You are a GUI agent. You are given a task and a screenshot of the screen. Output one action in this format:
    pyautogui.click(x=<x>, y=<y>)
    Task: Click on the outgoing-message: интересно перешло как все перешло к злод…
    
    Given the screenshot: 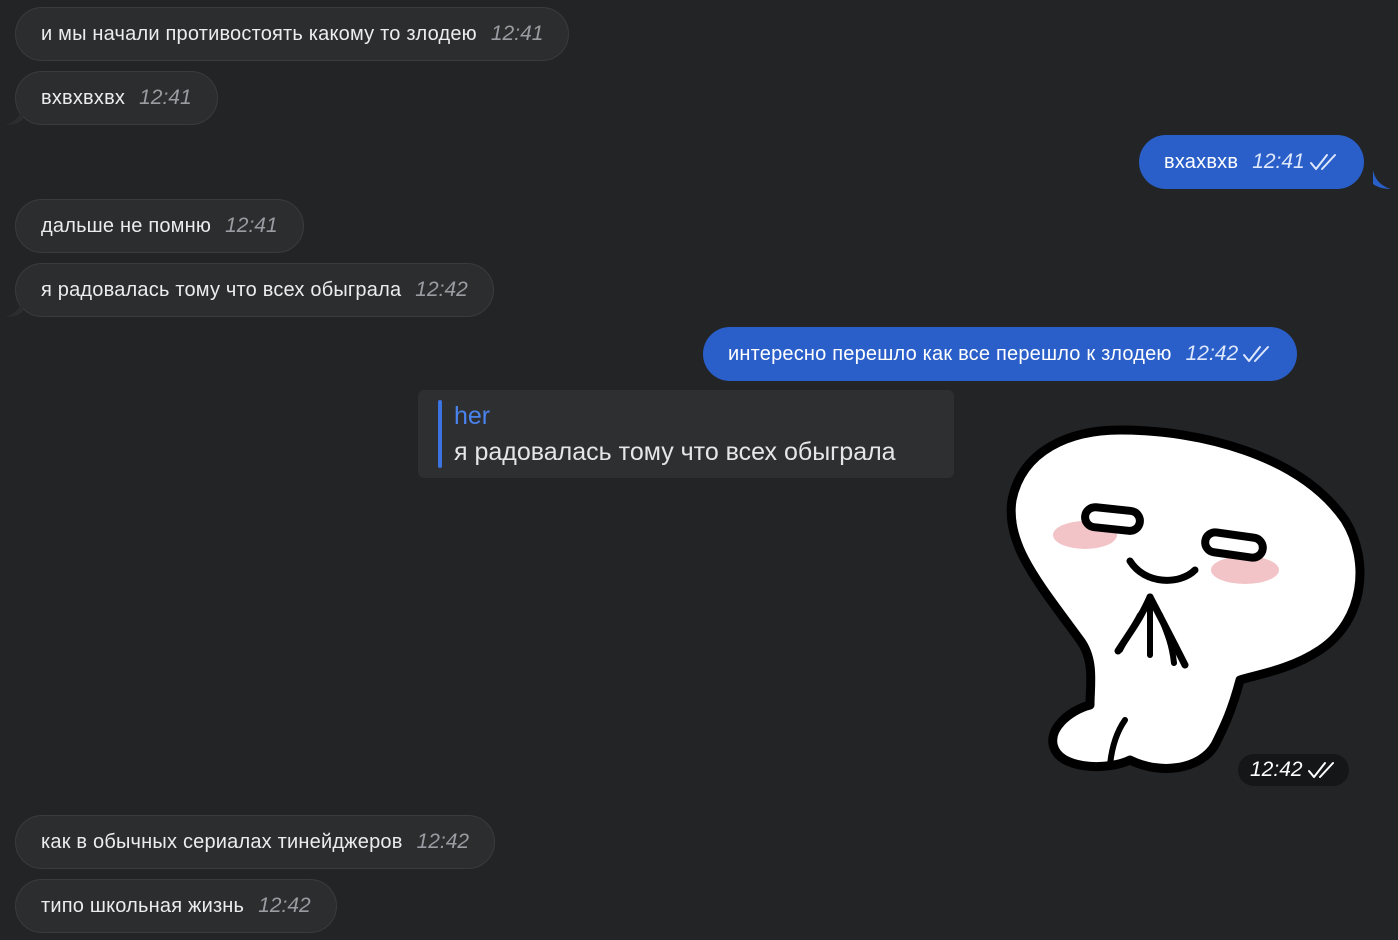 What is the action you would take?
    pyautogui.click(x=1000, y=354)
    